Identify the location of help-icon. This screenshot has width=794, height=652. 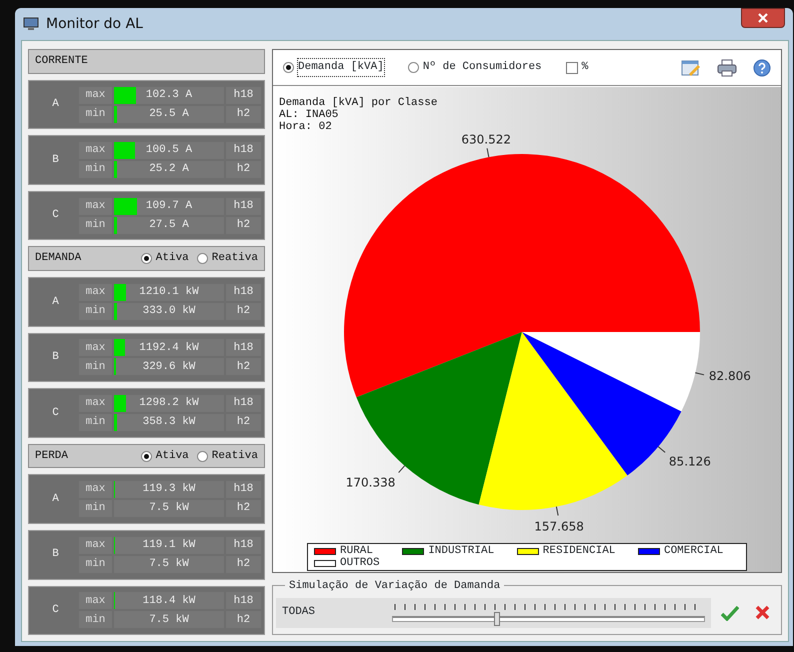
(762, 67).